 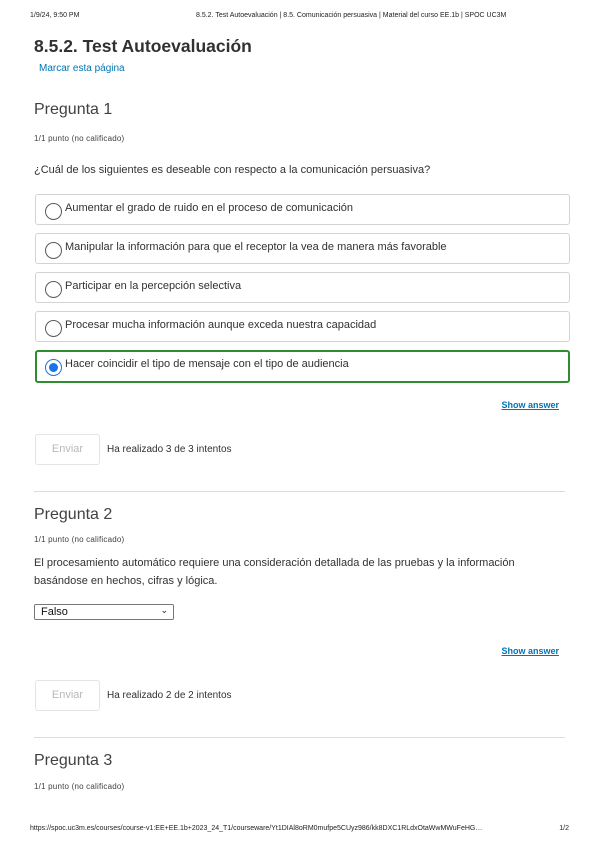 What do you see at coordinates (143, 46) in the screenshot?
I see `page-title: 8.5.2. Test Autoevaluación` at bounding box center [143, 46].